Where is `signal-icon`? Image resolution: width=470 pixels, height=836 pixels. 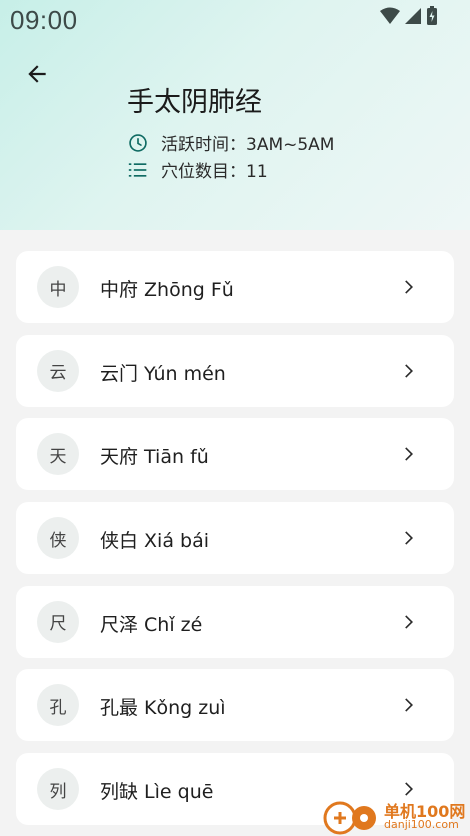 signal-icon is located at coordinates (413, 16).